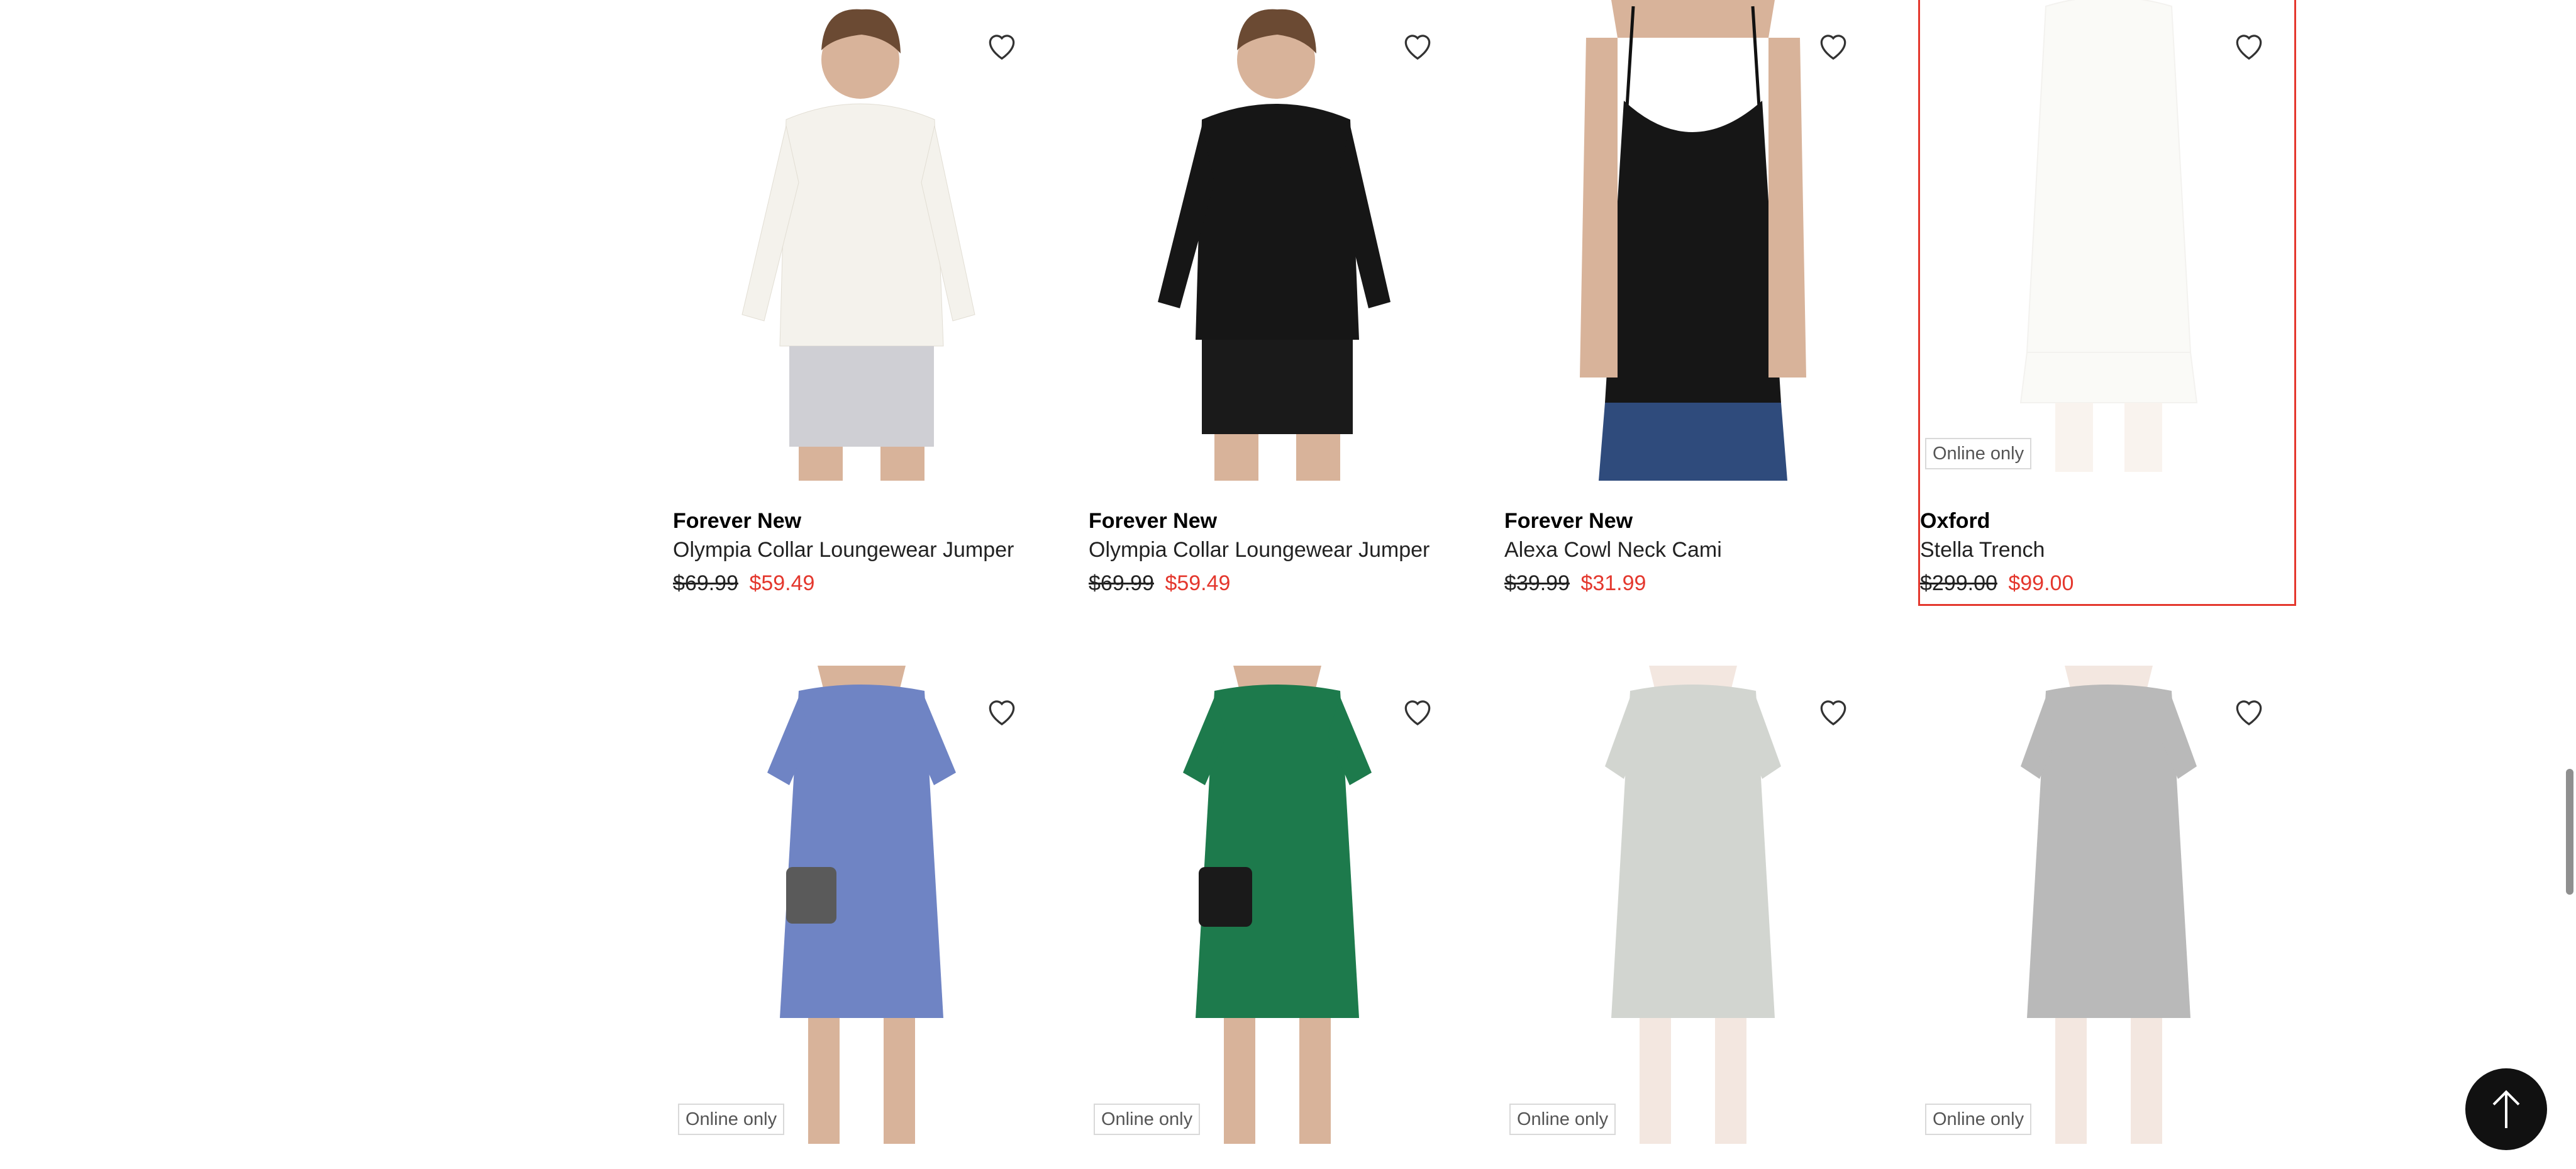 The image size is (2576, 1169). I want to click on arrow-up-icon, so click(2506, 1109).